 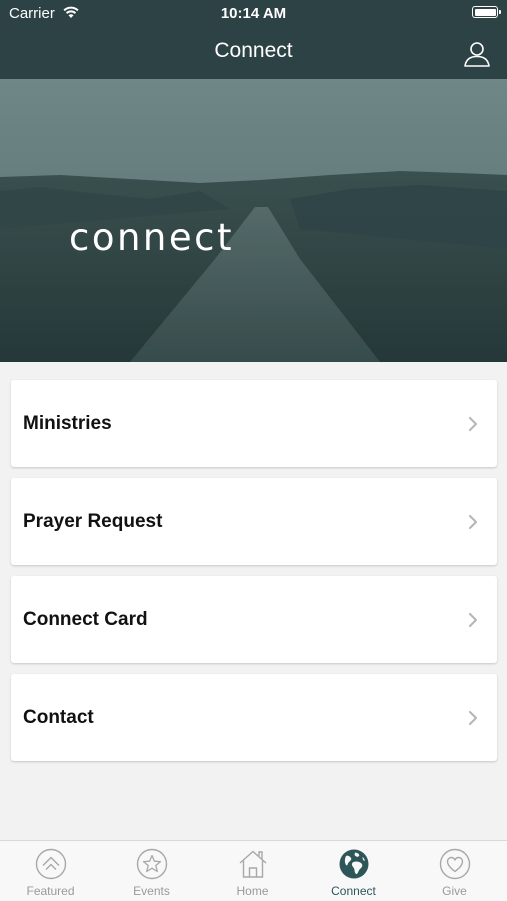 What do you see at coordinates (93, 521) in the screenshot?
I see `menu-item-label: Prayer Request` at bounding box center [93, 521].